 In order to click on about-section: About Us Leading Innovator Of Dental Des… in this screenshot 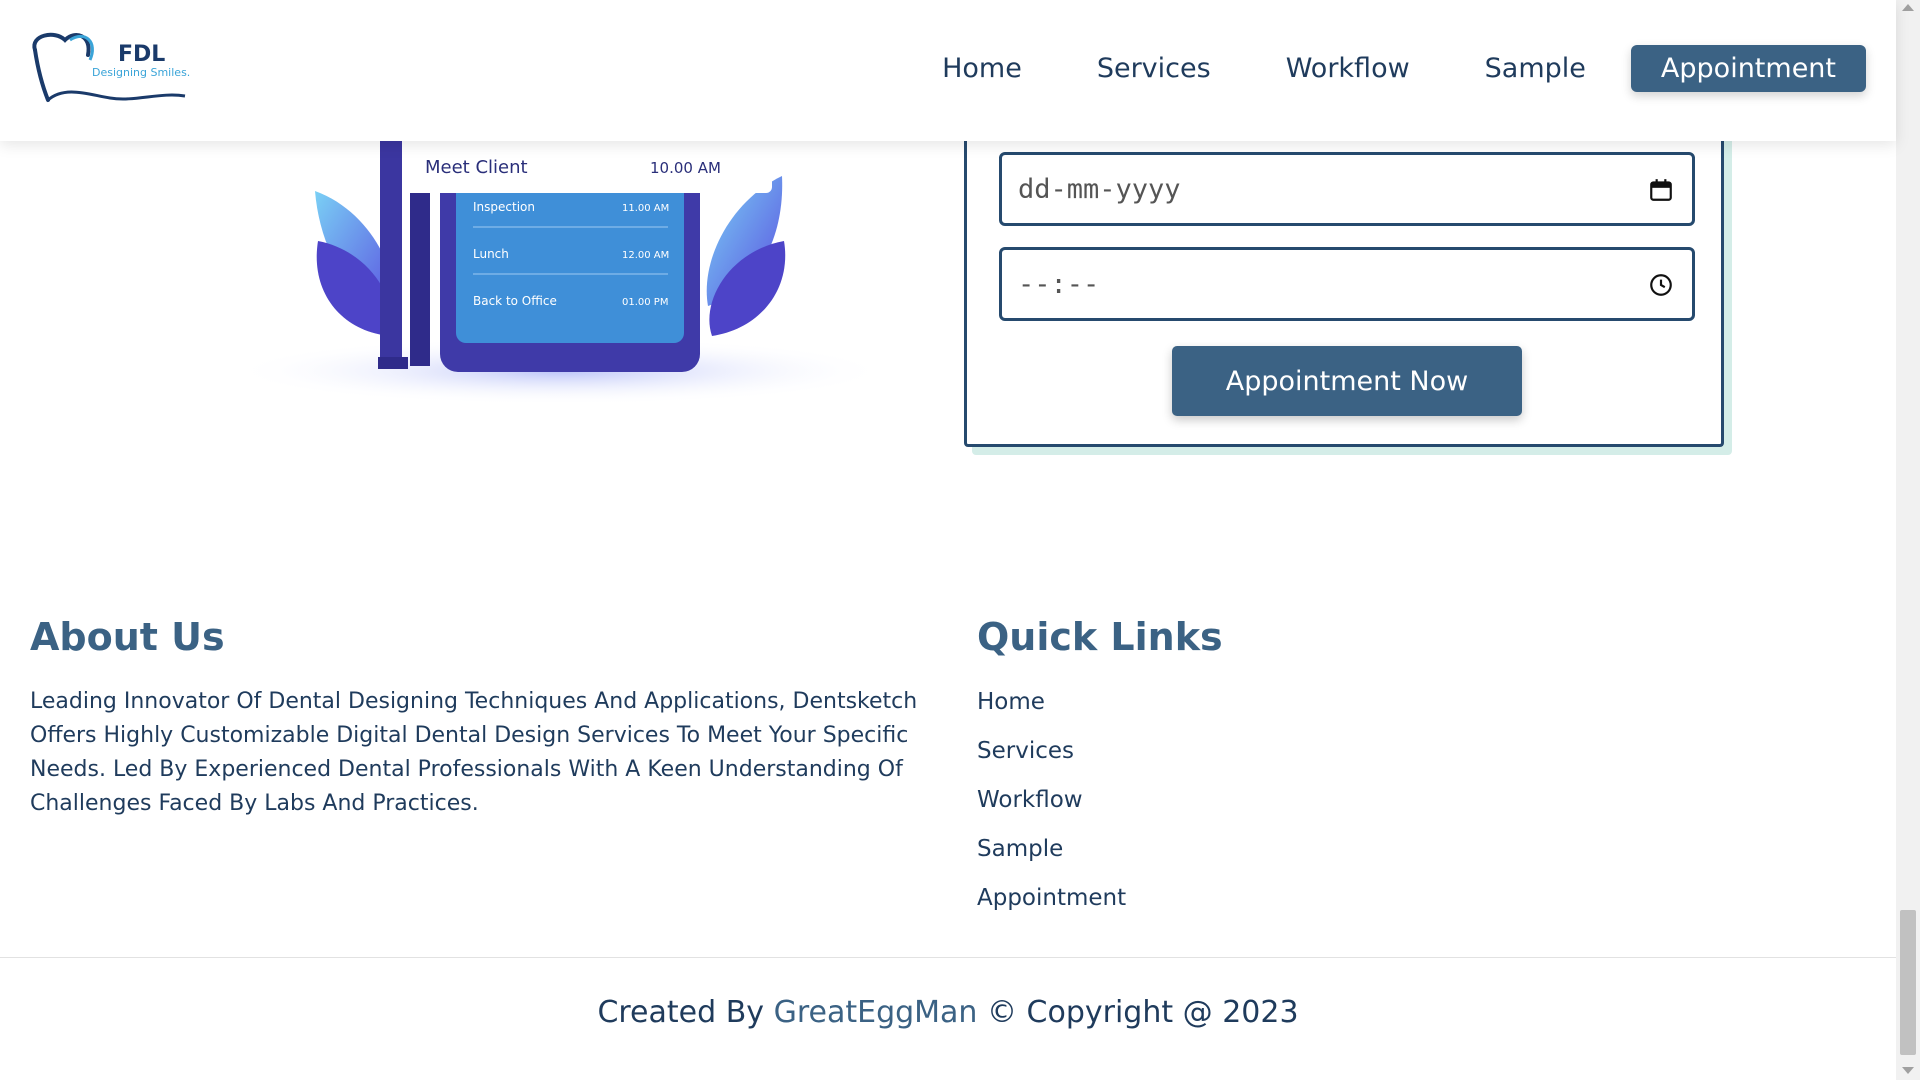, I will do `click(480, 718)`.